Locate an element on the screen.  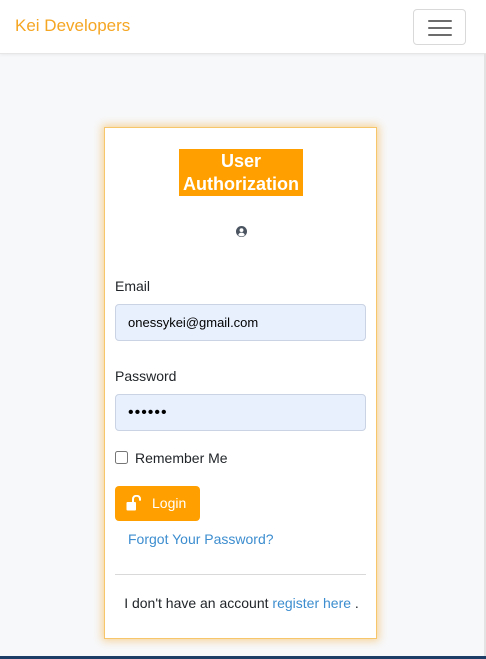
email-field is located at coordinates (240, 322).